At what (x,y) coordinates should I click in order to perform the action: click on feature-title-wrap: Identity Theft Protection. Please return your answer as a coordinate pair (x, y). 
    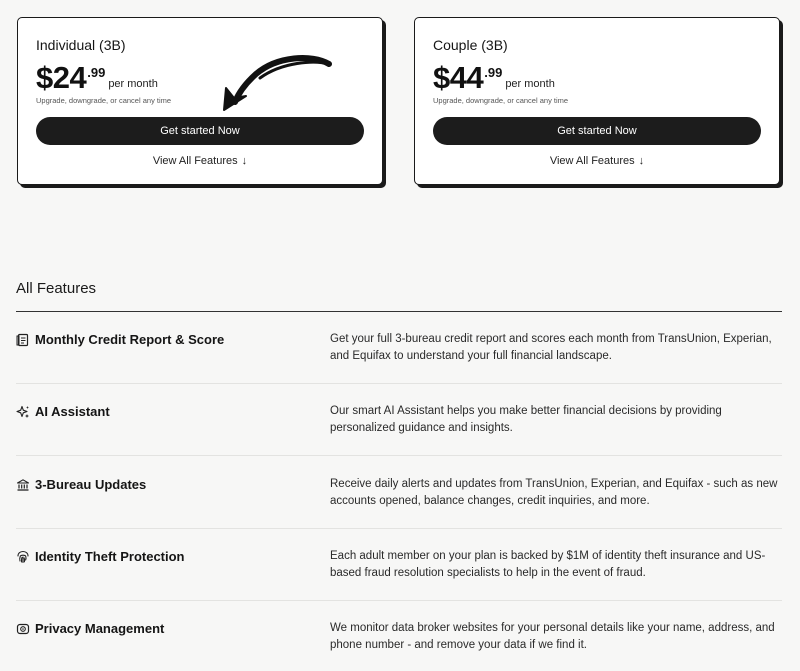
    Looking at the image, I should click on (100, 556).